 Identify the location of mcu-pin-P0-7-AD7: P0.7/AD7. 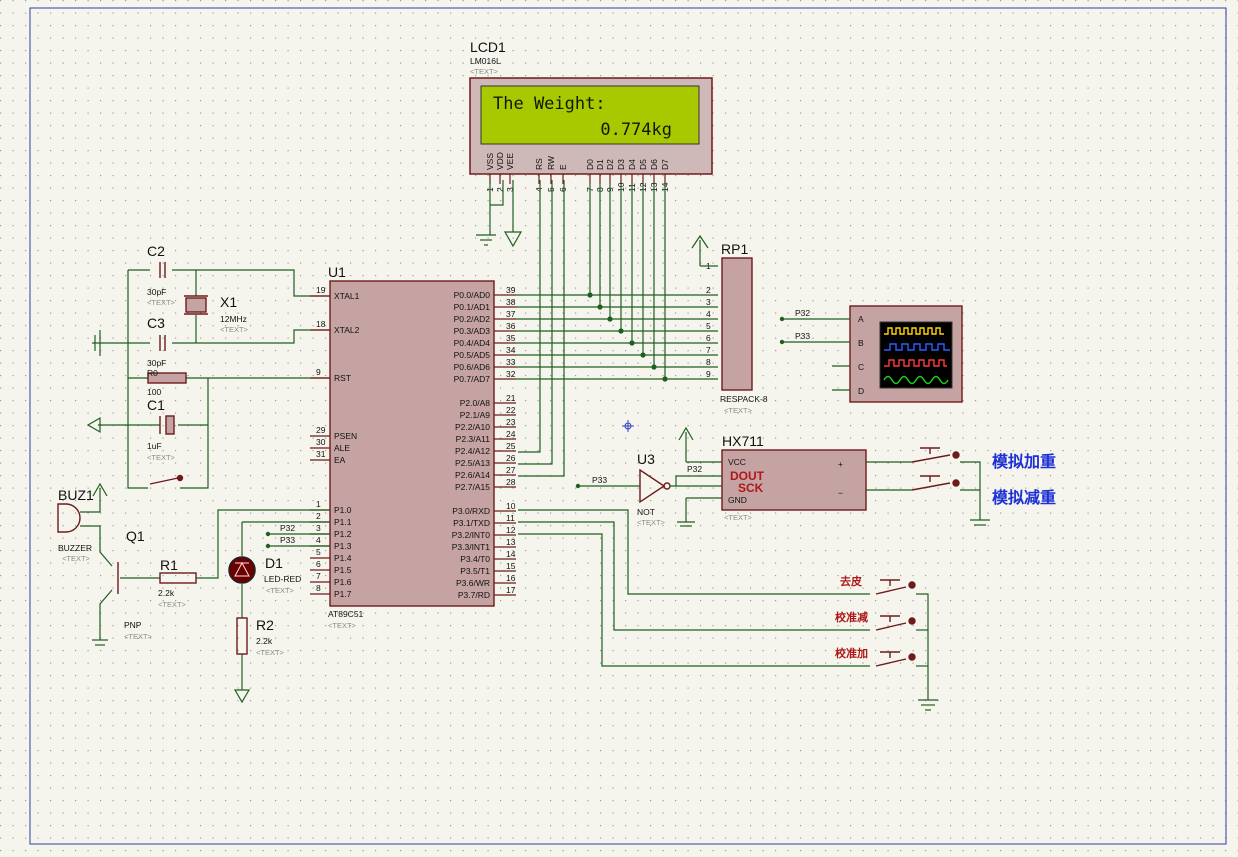
(472, 379).